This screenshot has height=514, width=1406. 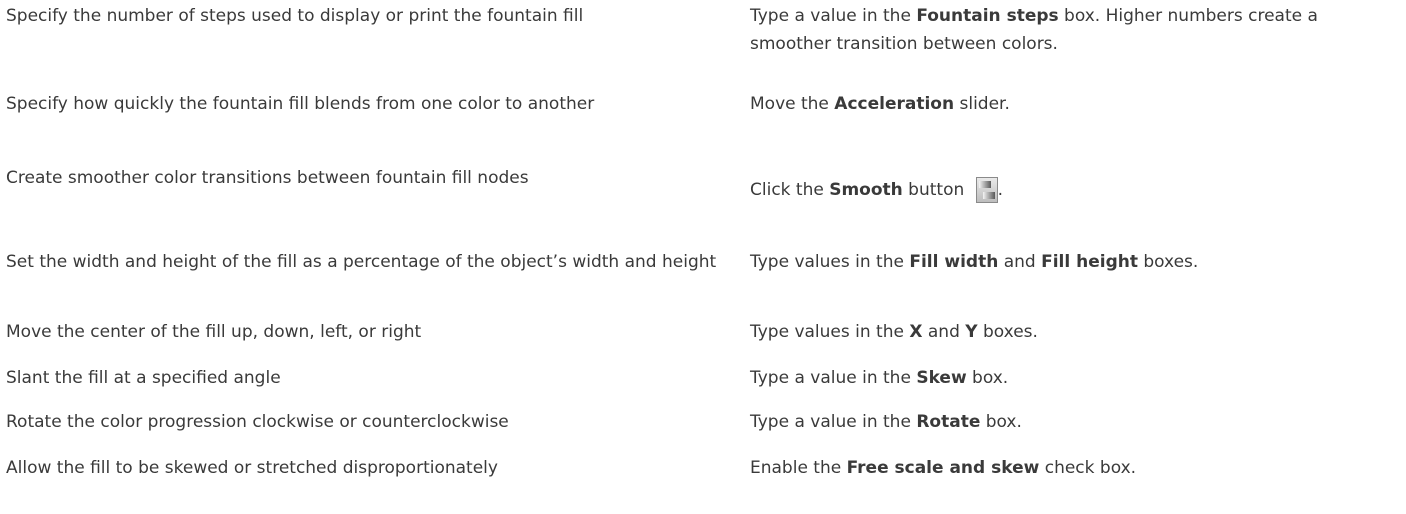 I want to click on action-cell: Type a value in the Rotate box., so click(x=1075, y=422).